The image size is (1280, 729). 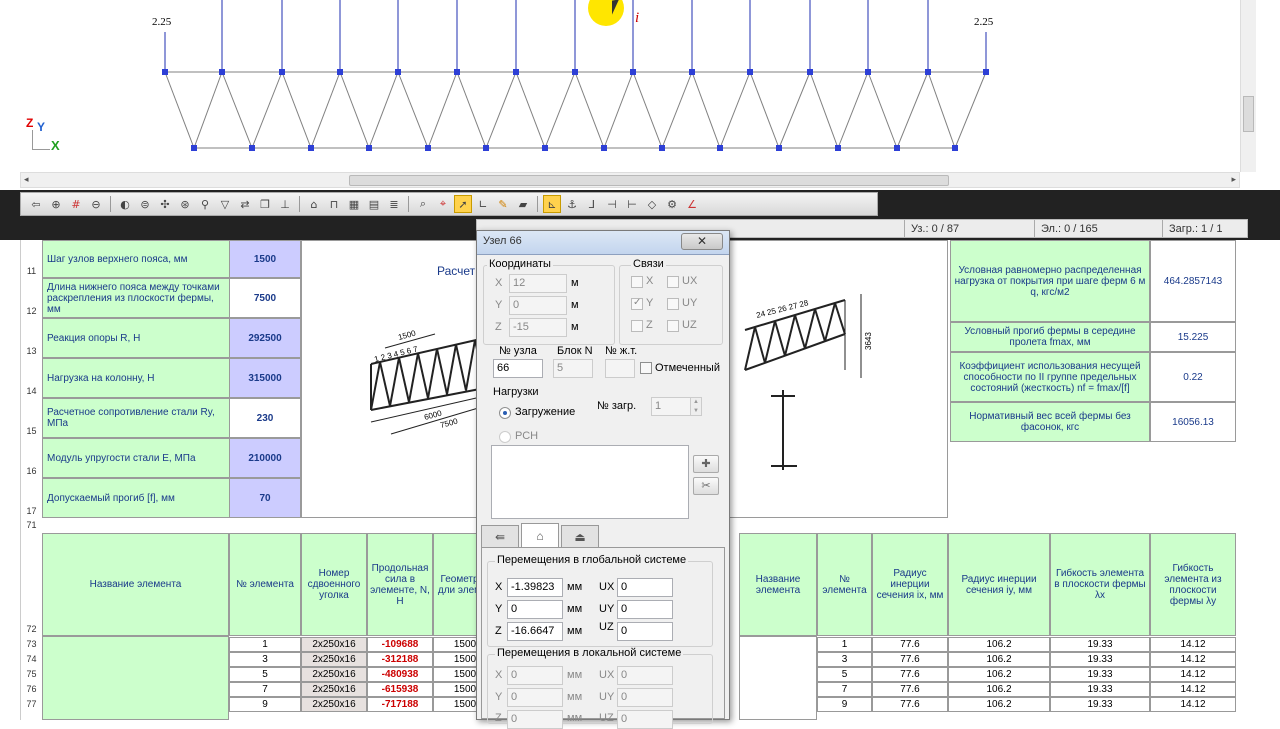 What do you see at coordinates (535, 587) in the screenshot?
I see `gx-field: -1.39823` at bounding box center [535, 587].